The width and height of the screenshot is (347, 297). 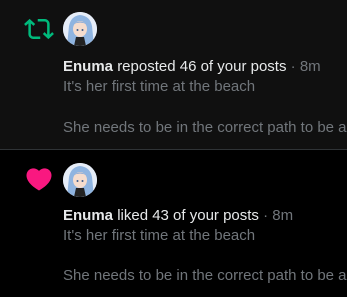 I want to click on action-text: reposted 46 of your posts, so click(x=202, y=66).